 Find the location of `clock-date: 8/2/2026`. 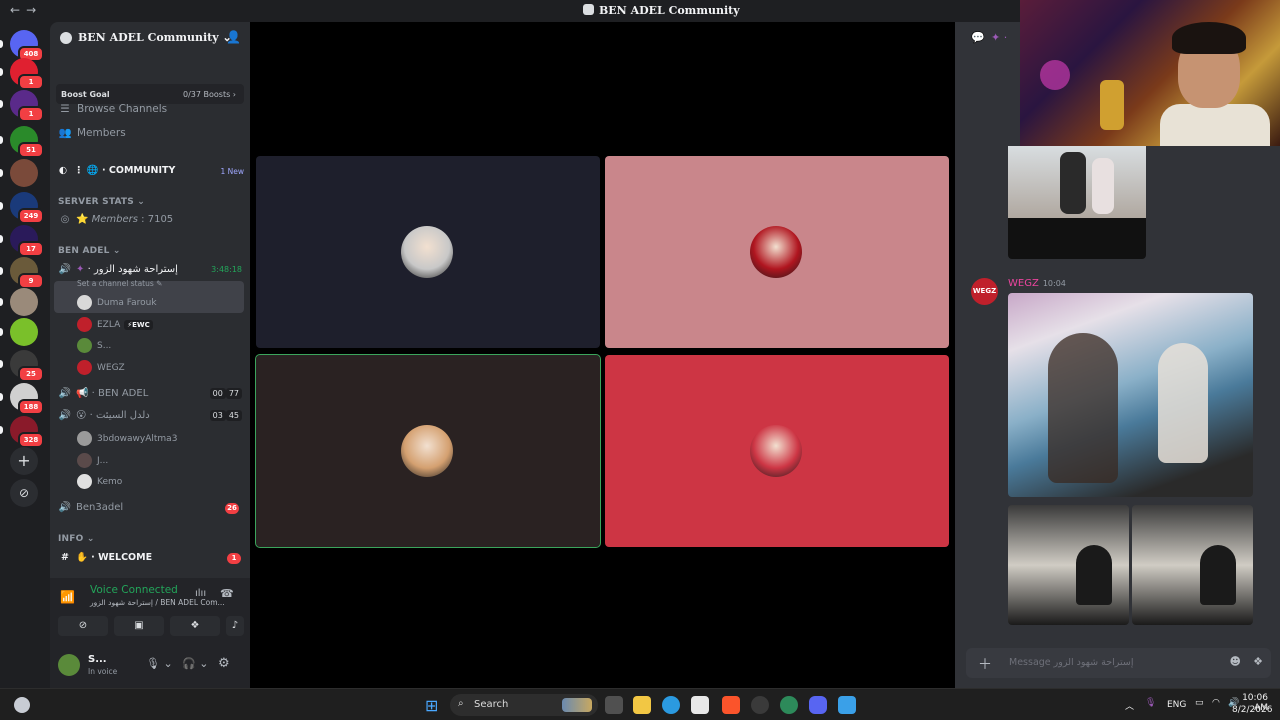

clock-date: 8/2/2026 is located at coordinates (1252, 710).